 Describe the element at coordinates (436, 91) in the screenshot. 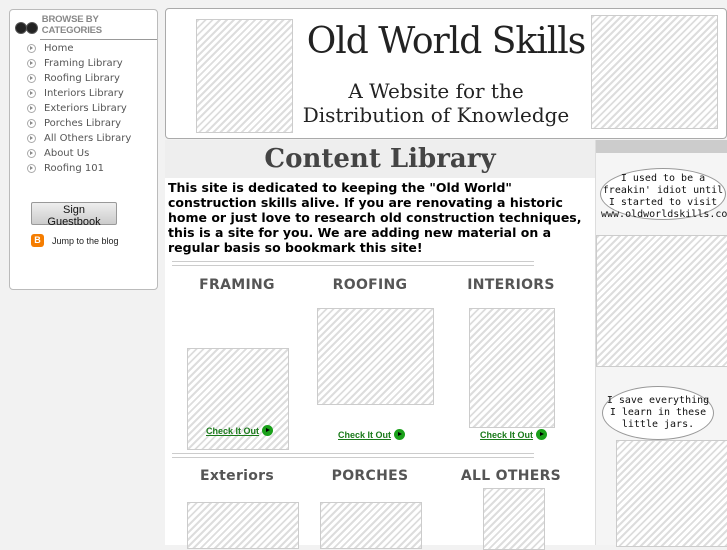

I see `subtitle-line: A Website for the` at that location.